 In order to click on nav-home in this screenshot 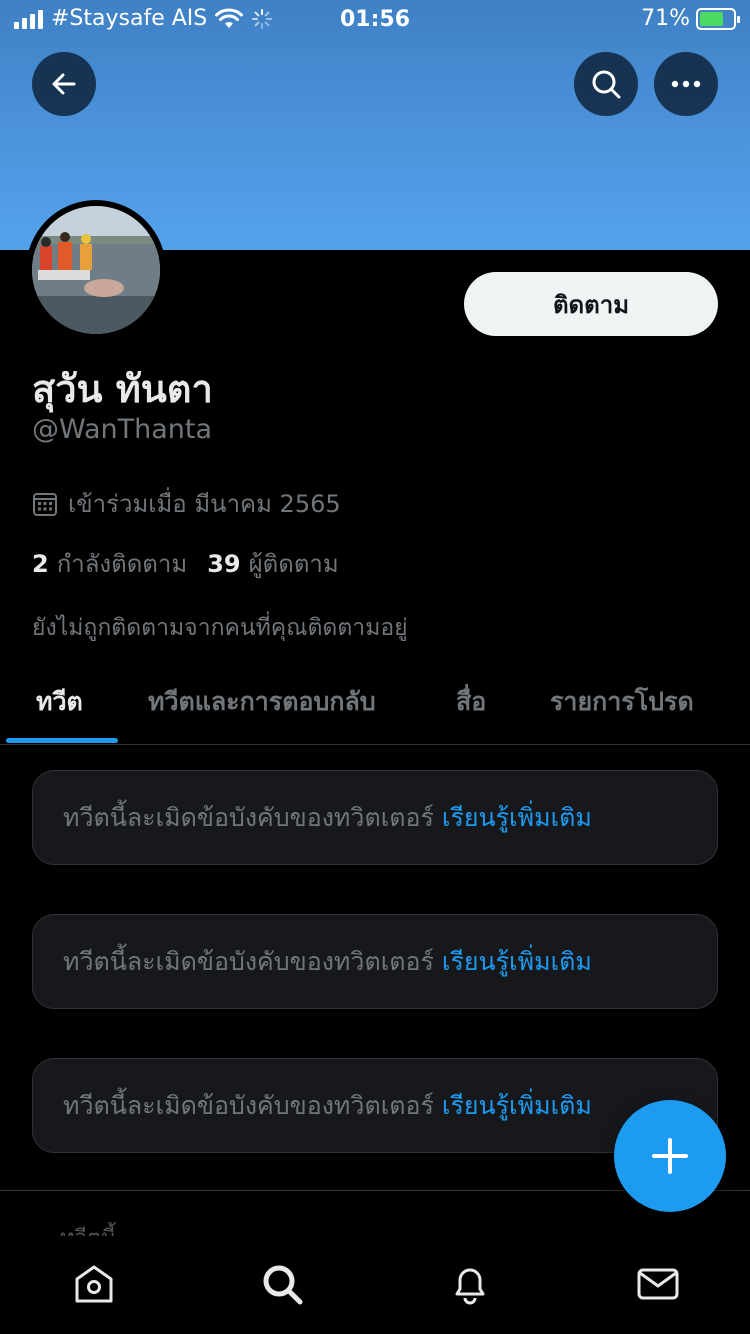, I will do `click(94, 1284)`.